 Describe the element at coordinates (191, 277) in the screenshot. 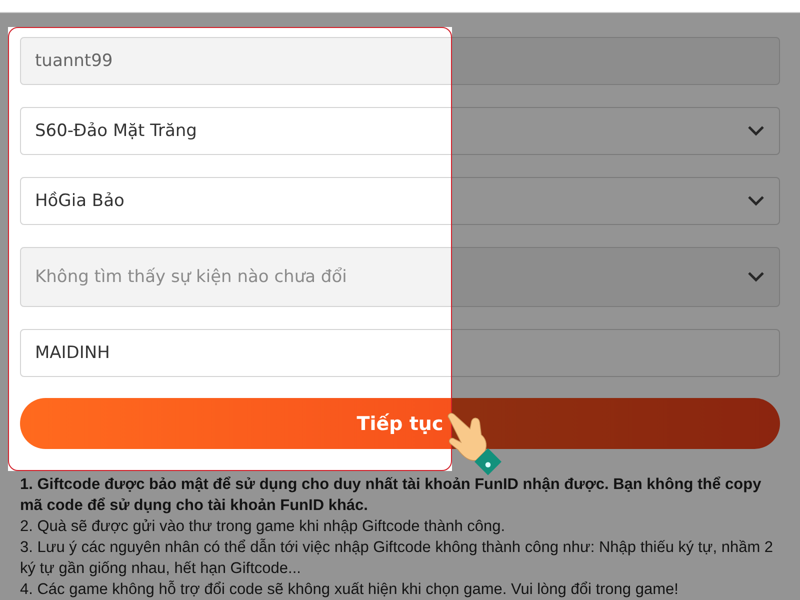

I see `field-placeholder: Không tìm thấy sự kiện nào chưa đổi` at that location.